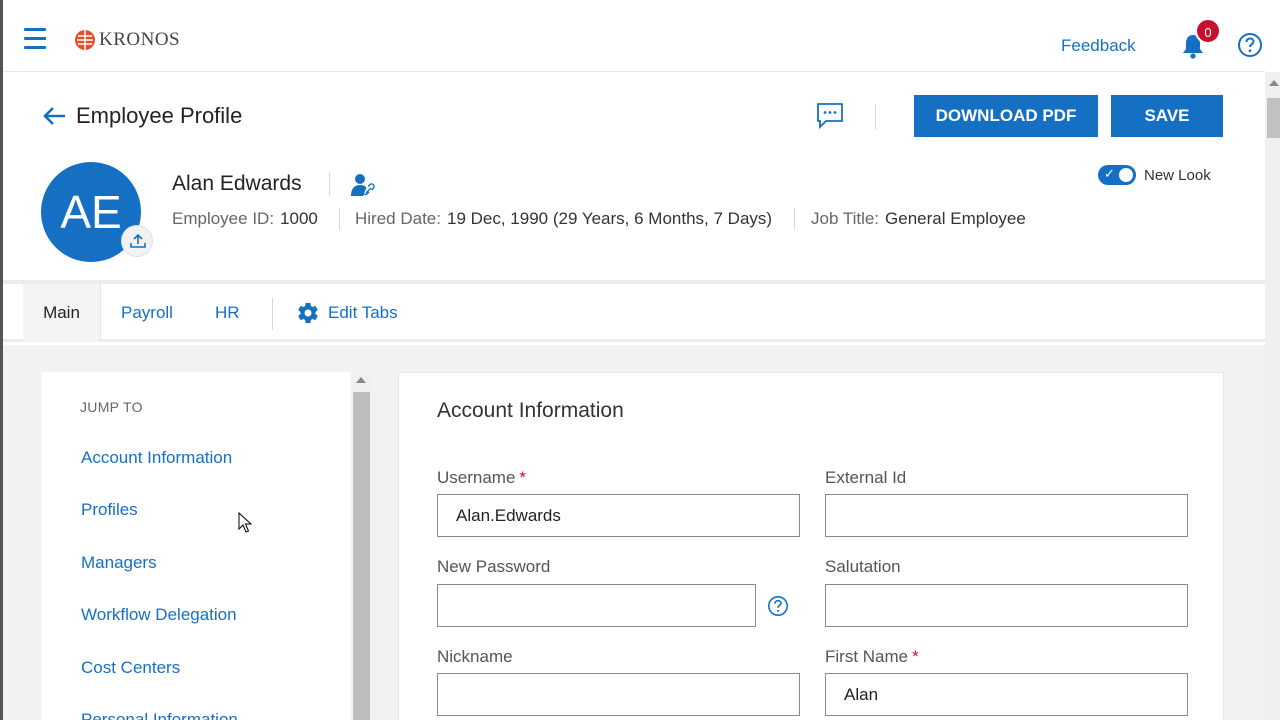  I want to click on new-look-toggle: ✓, so click(1117, 175).